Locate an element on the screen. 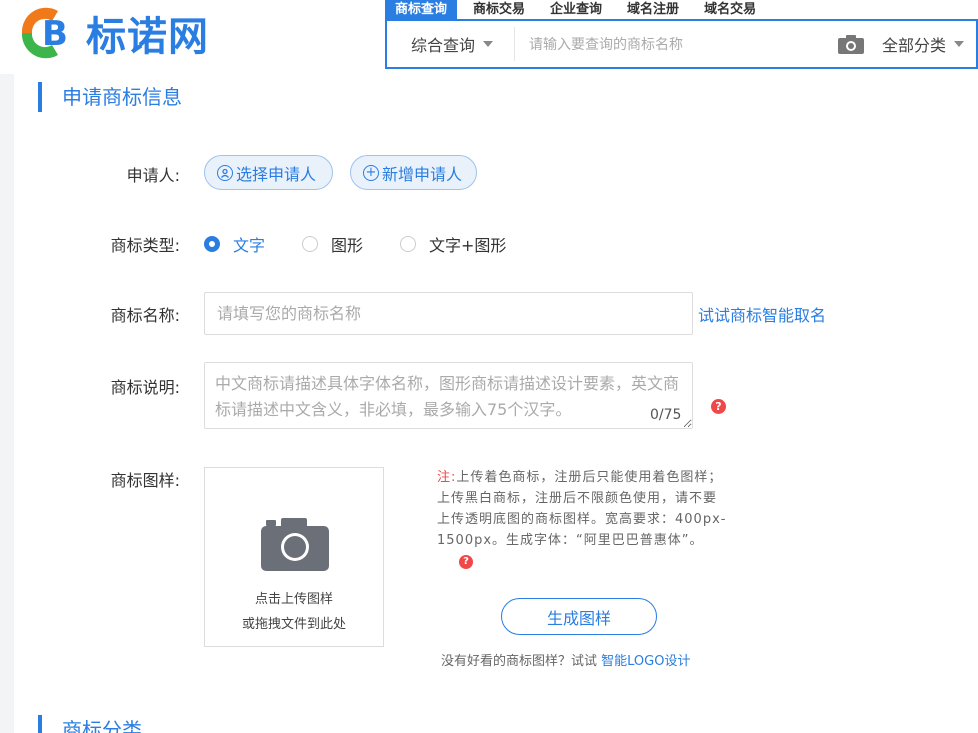 Image resolution: width=978 pixels, height=733 pixels. tip-text: 没有好看的商标图样？试试 is located at coordinates (519, 661).